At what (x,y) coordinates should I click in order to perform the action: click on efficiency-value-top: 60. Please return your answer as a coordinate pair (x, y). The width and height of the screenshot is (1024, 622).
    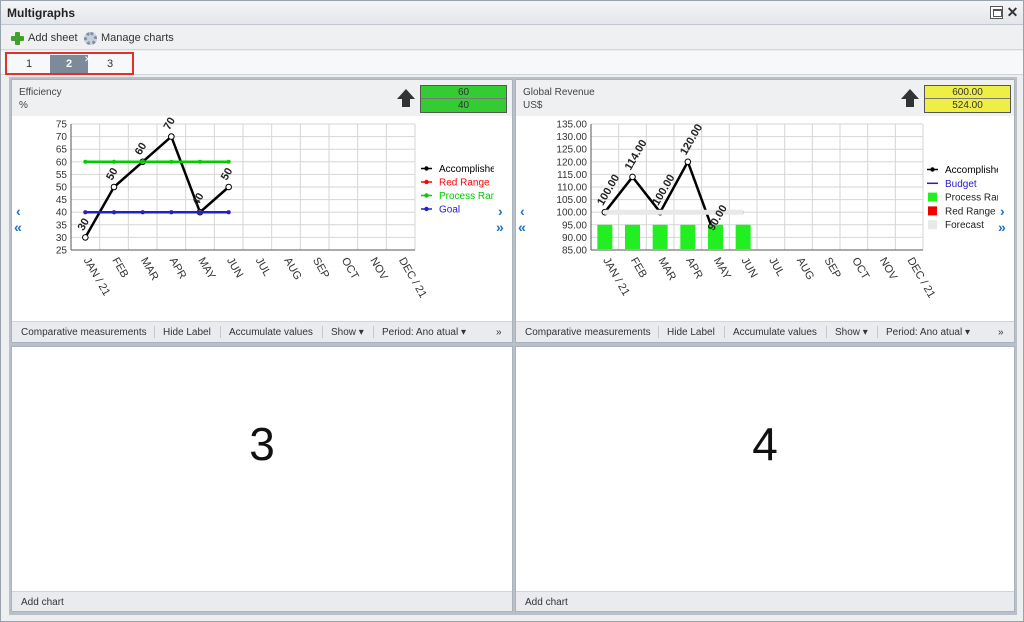
    Looking at the image, I should click on (463, 92).